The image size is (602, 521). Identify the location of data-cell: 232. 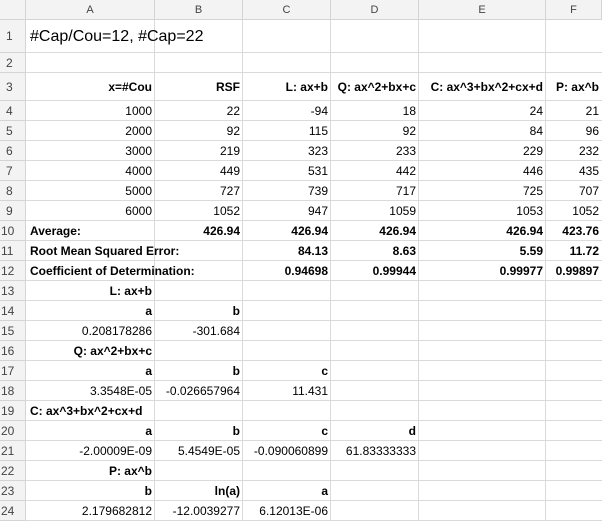
(574, 151).